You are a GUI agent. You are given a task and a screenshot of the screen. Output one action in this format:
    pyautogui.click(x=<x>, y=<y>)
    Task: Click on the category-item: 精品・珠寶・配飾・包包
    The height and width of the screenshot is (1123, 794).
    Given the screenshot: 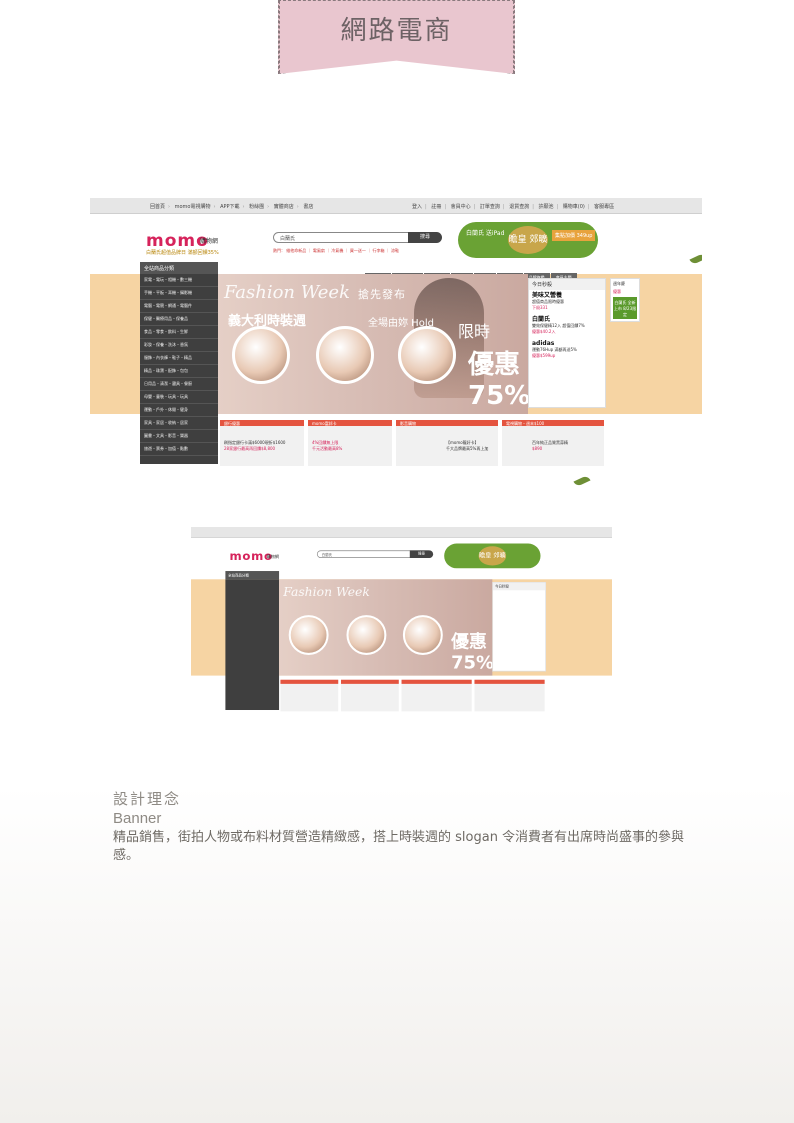 What is the action you would take?
    pyautogui.click(x=179, y=371)
    